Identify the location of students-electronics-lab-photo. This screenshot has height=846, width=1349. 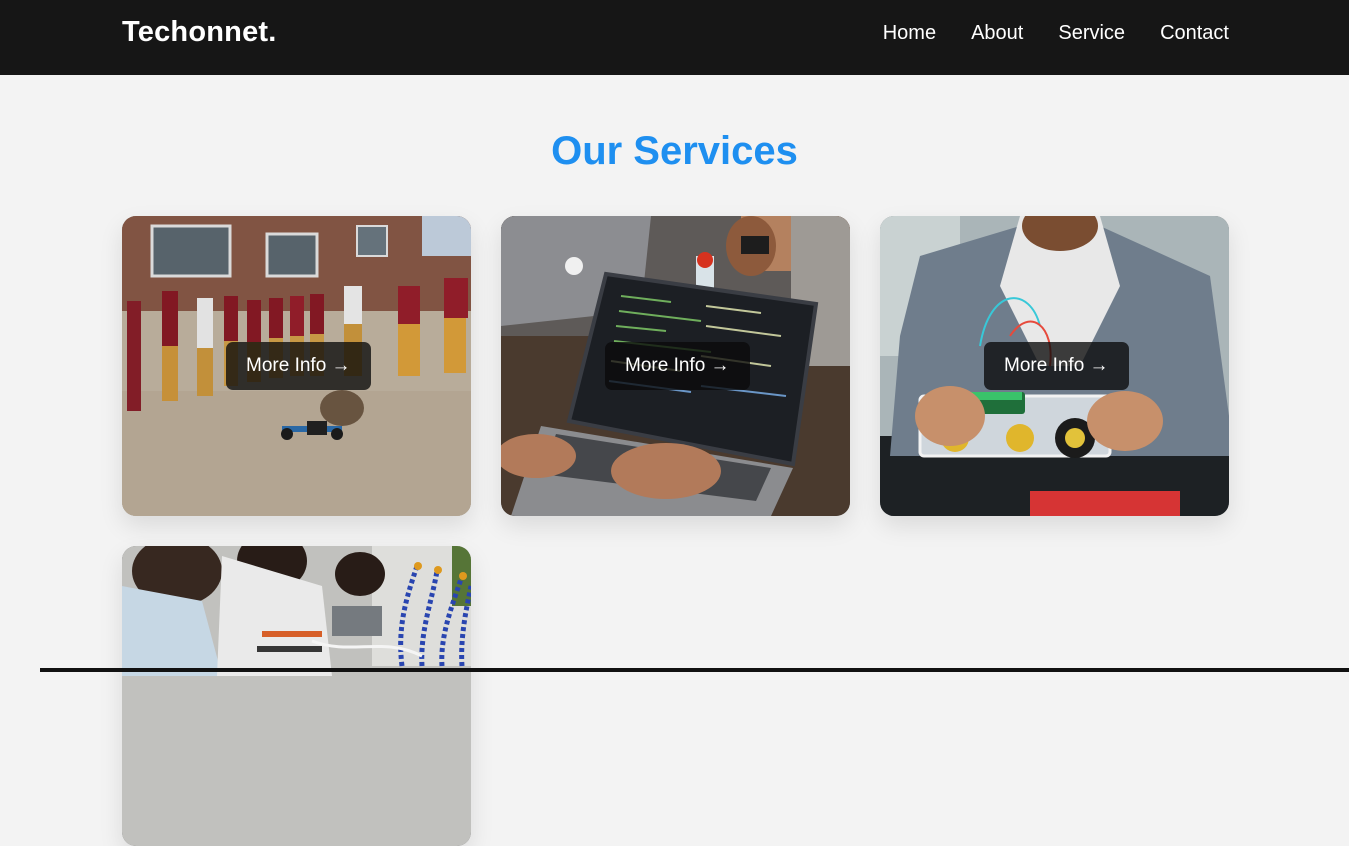
(296, 696).